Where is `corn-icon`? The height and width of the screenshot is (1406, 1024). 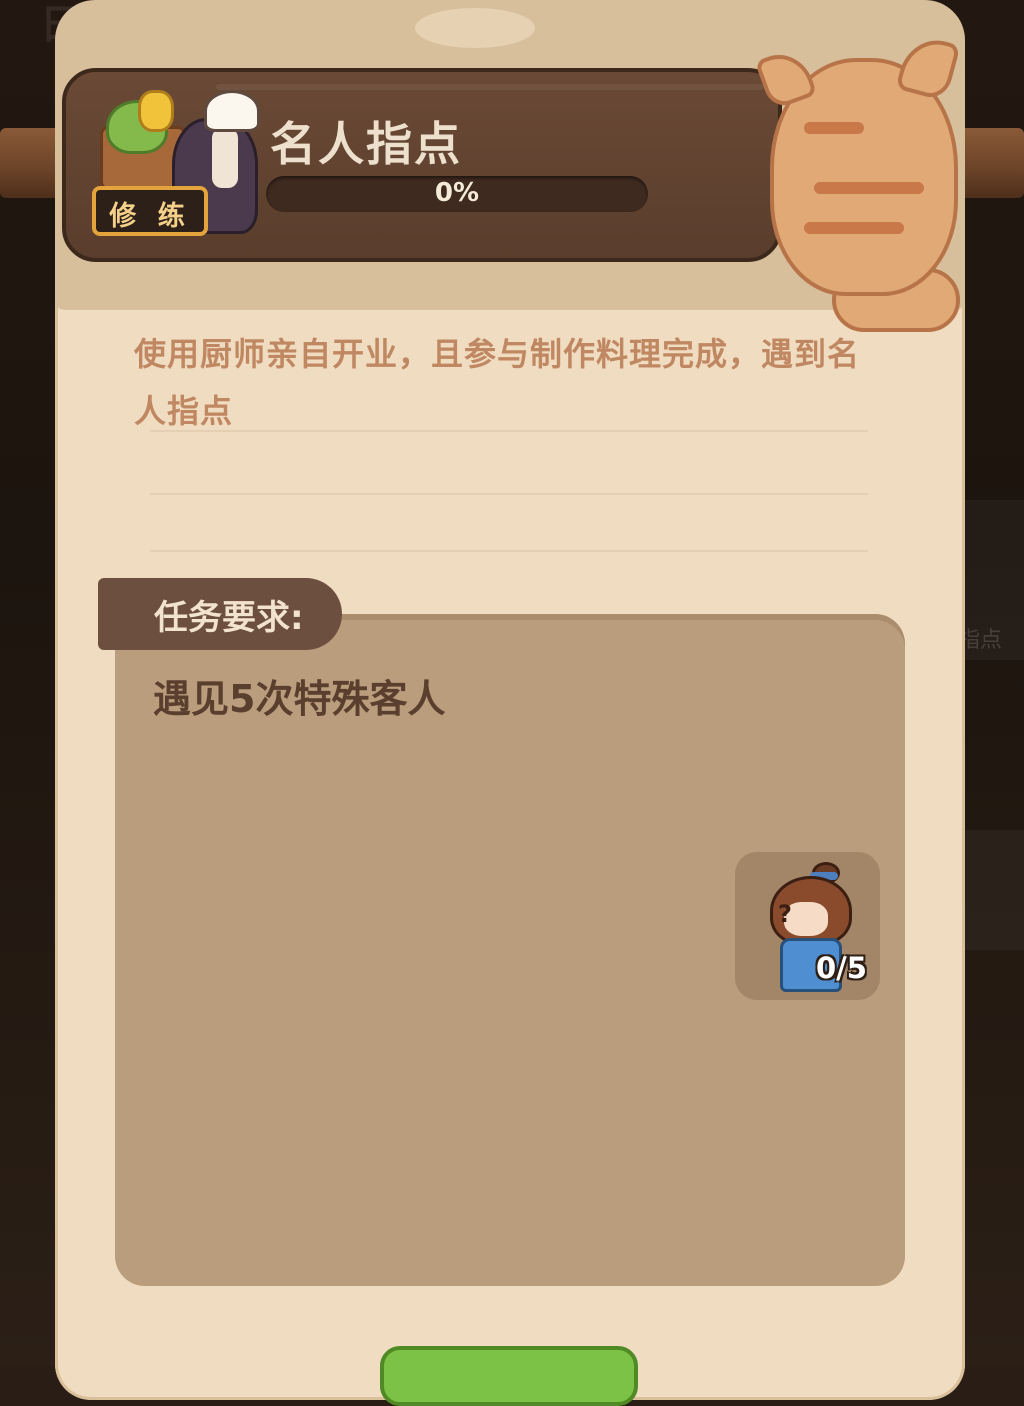 corn-icon is located at coordinates (156, 111).